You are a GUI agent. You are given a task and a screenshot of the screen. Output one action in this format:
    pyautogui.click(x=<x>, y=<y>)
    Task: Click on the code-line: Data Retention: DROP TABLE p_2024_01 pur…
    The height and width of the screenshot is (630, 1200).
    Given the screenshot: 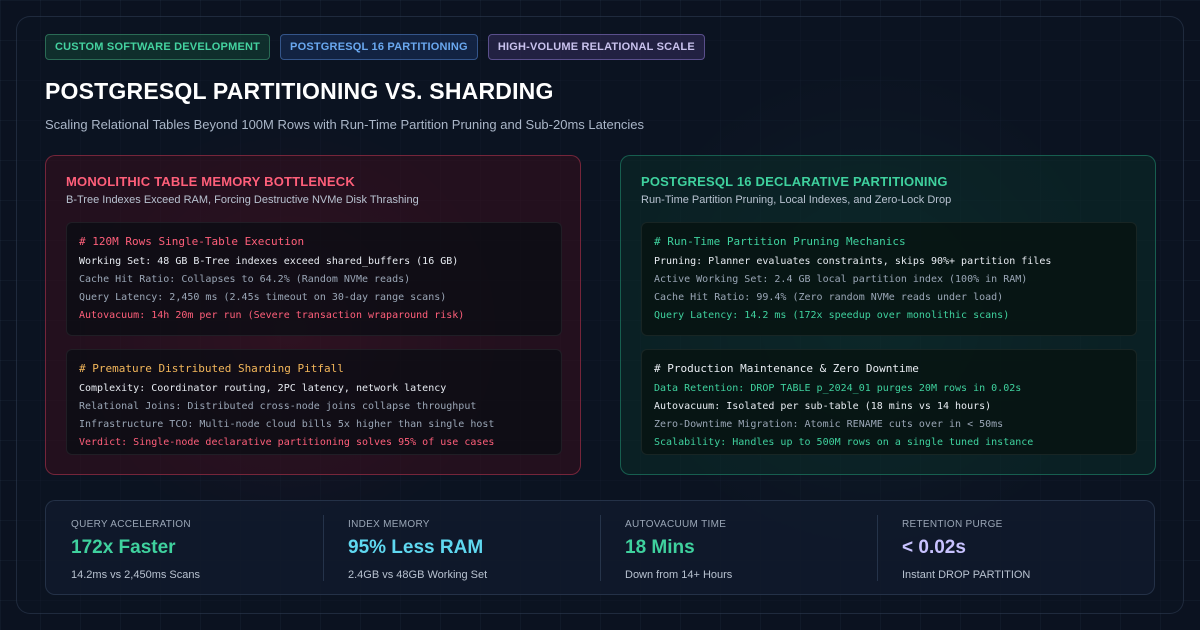 What is the action you would take?
    pyautogui.click(x=838, y=388)
    